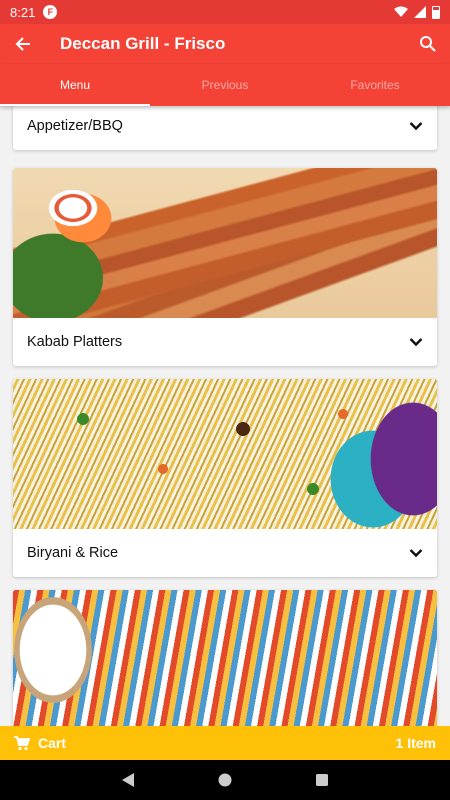  I want to click on search-icon, so click(428, 44).